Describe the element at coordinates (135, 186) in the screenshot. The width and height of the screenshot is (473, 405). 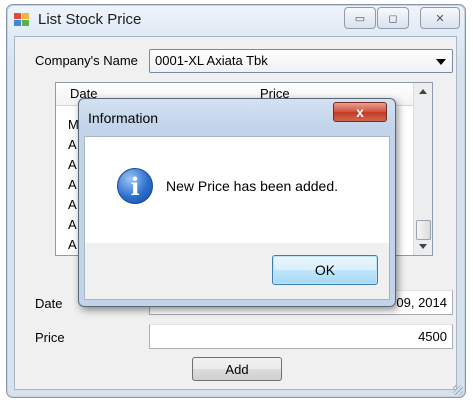
I see `information-icon: i` at that location.